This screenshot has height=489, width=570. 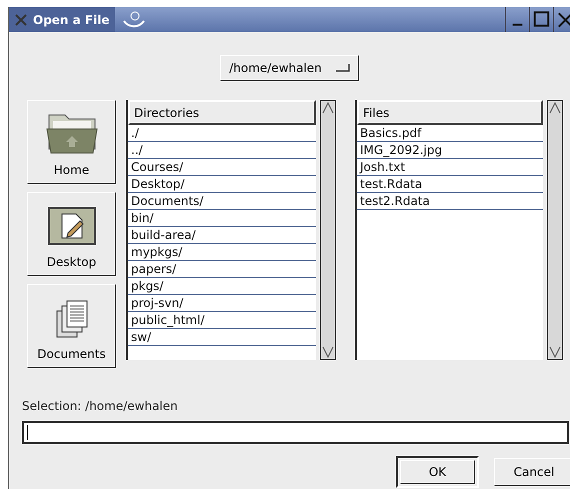 What do you see at coordinates (450, 167) in the screenshot?
I see `file-item: Josh.txt` at bounding box center [450, 167].